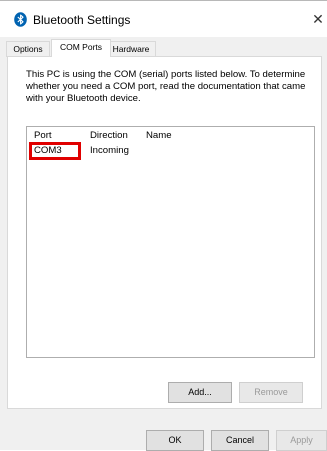  What do you see at coordinates (175, 440) in the screenshot?
I see `ok-button: OK` at bounding box center [175, 440].